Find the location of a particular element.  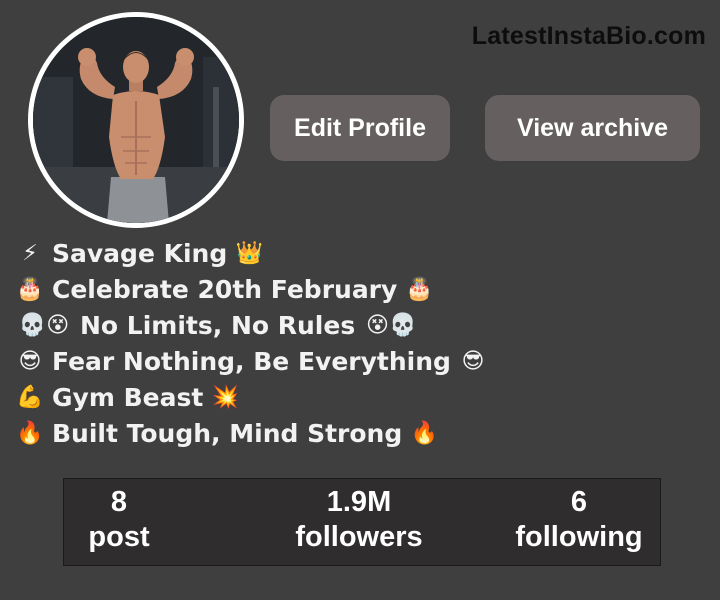

bio-line: 🔥 Built Tough, Mind Strong 🔥 is located at coordinates (251, 434).